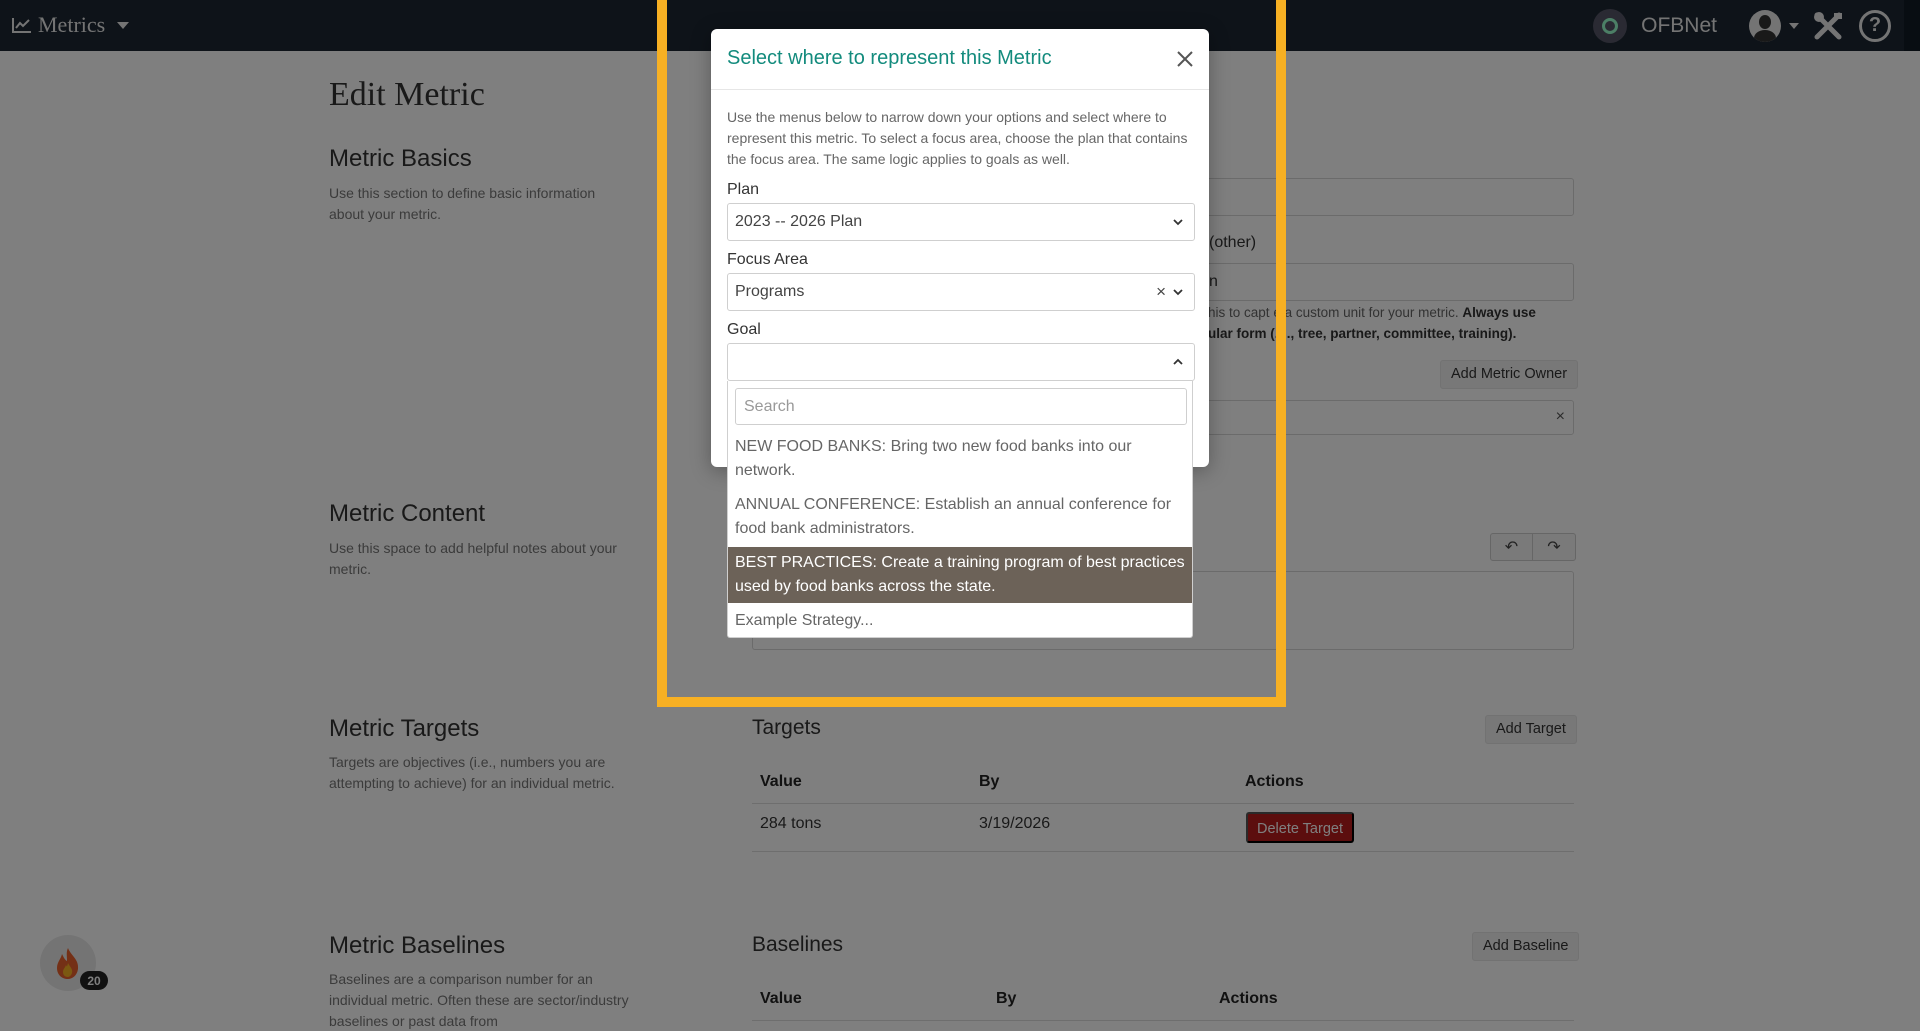 This screenshot has width=1920, height=1031. Describe the element at coordinates (799, 221) in the screenshot. I see `plan-value: 2023 -- 2026 Plan` at that location.